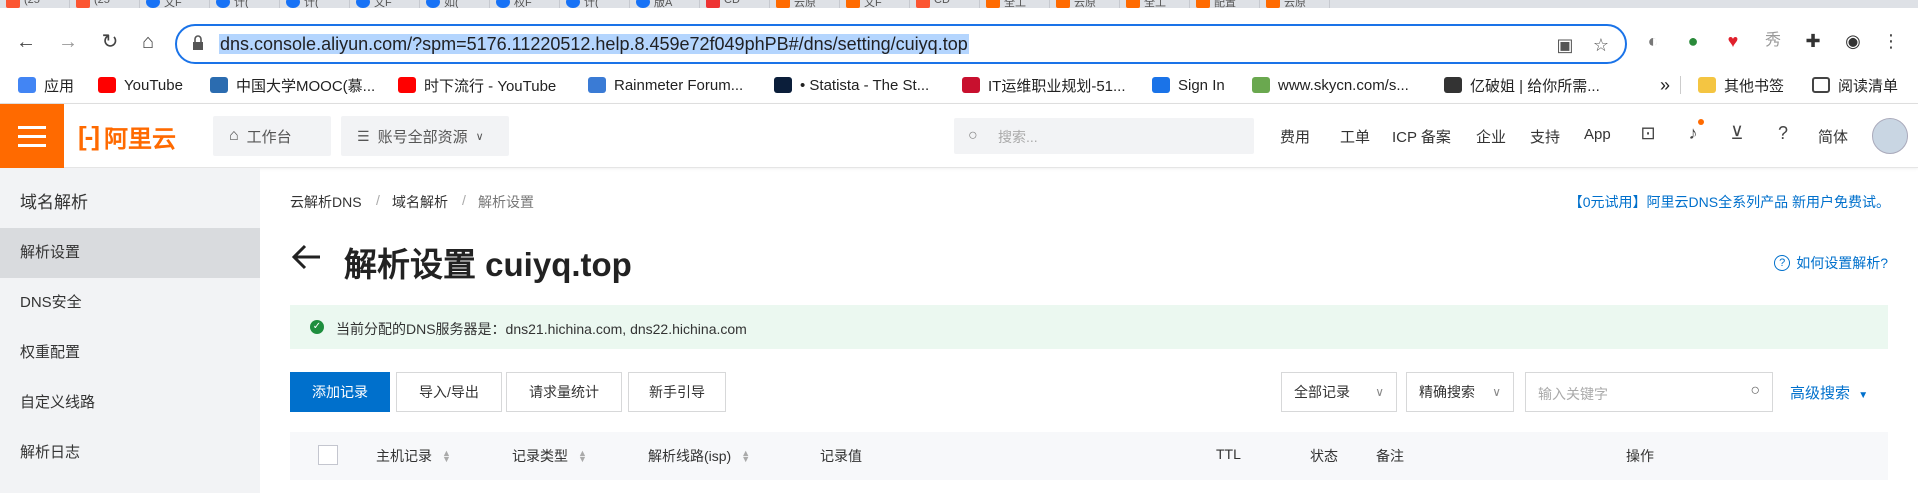 Image resolution: width=1918 pixels, height=493 pixels. Describe the element at coordinates (449, 392) in the screenshot. I see `import-export-button: 导入/导出` at that location.